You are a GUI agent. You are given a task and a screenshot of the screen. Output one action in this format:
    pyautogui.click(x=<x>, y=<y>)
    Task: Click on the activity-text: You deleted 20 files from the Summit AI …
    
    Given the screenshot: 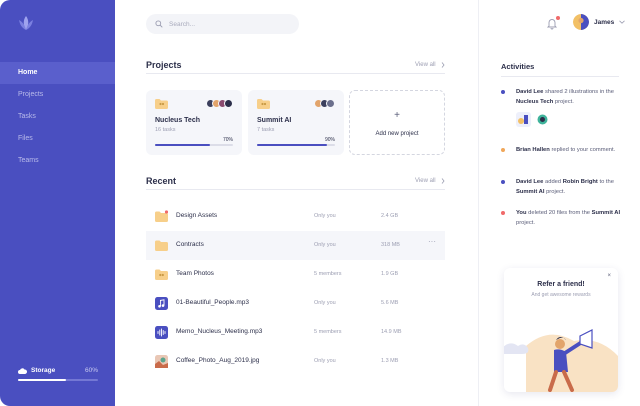 What is the action you would take?
    pyautogui.click(x=571, y=218)
    